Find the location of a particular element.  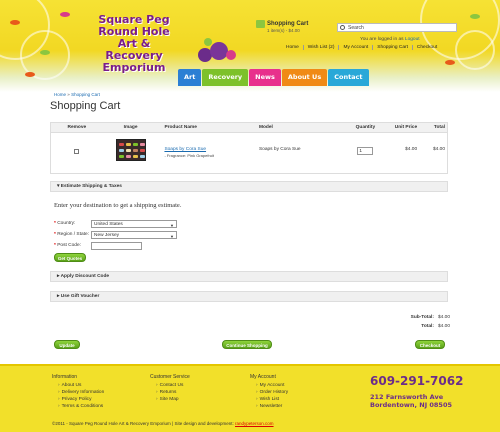

country-select: United States ▼ is located at coordinates (134, 224).